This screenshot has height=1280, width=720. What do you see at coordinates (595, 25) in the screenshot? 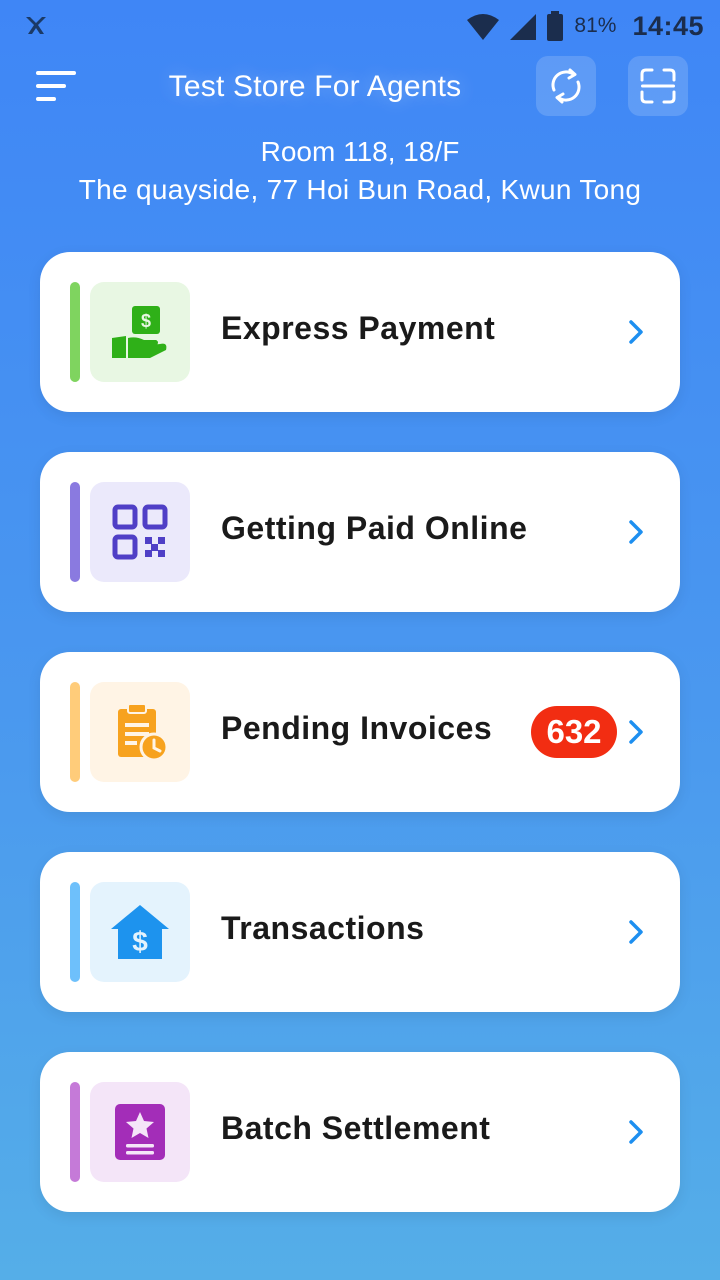
I see `battery-percentage: 81%` at bounding box center [595, 25].